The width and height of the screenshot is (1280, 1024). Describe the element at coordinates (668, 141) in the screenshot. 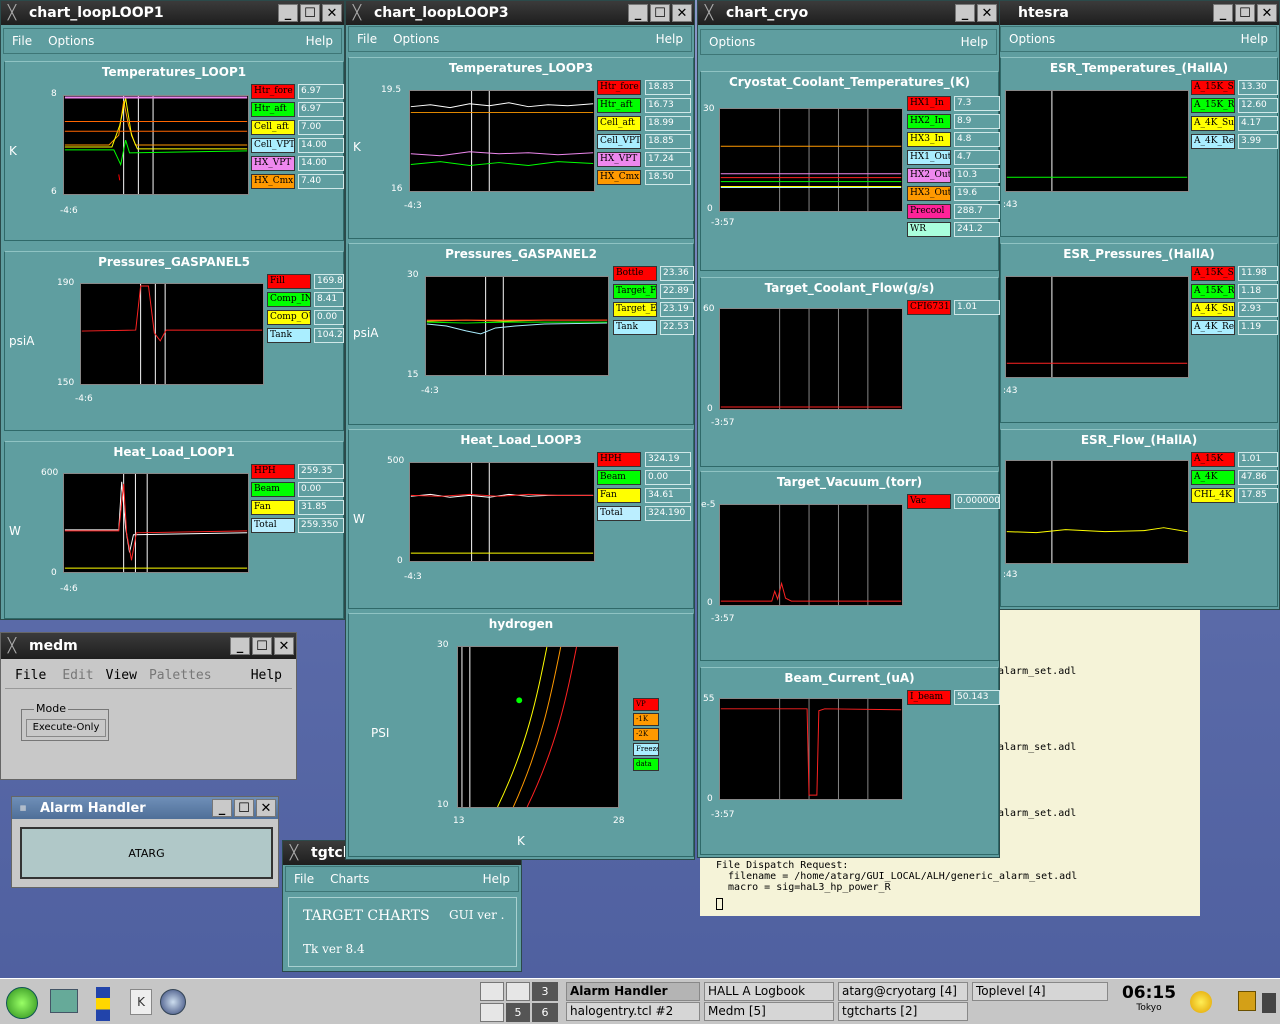

I see `value-cell-vpt: 18.85` at that location.